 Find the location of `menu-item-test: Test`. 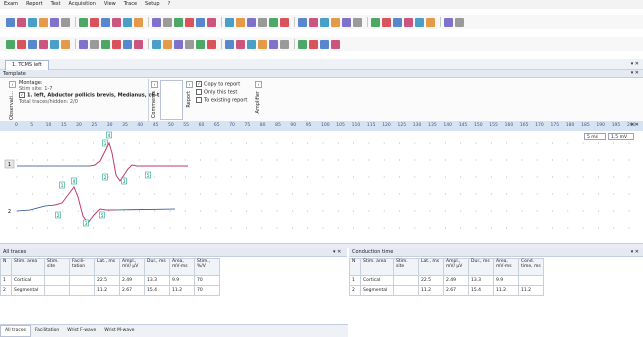

menu-item-test: Test is located at coordinates (56, 4).